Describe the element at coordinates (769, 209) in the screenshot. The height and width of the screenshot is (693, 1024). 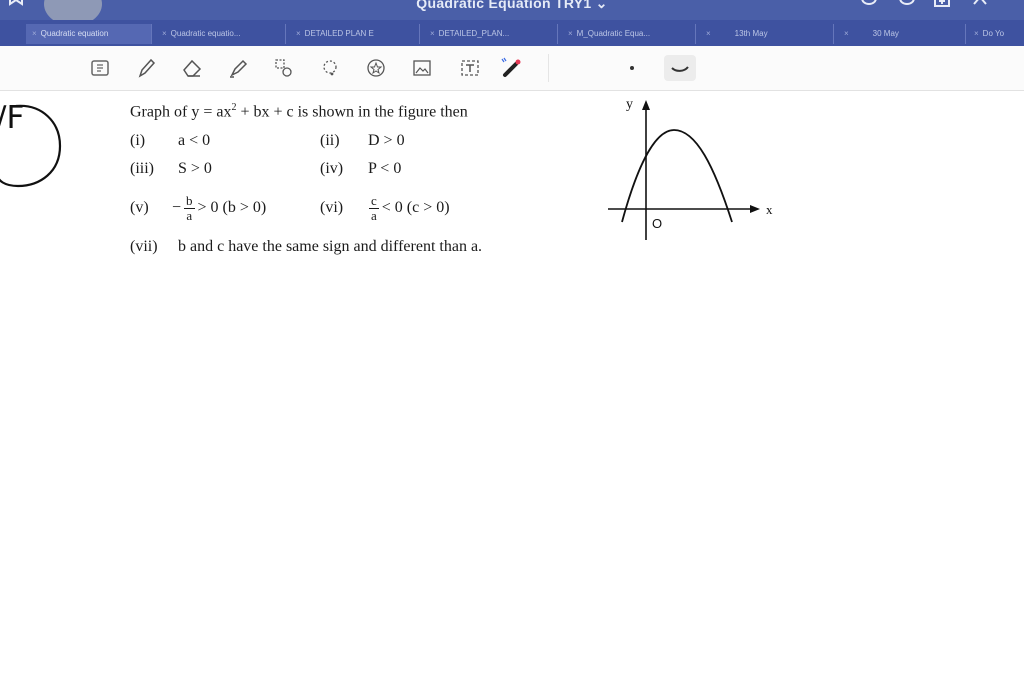
I see `x-axis-label: x` at that location.